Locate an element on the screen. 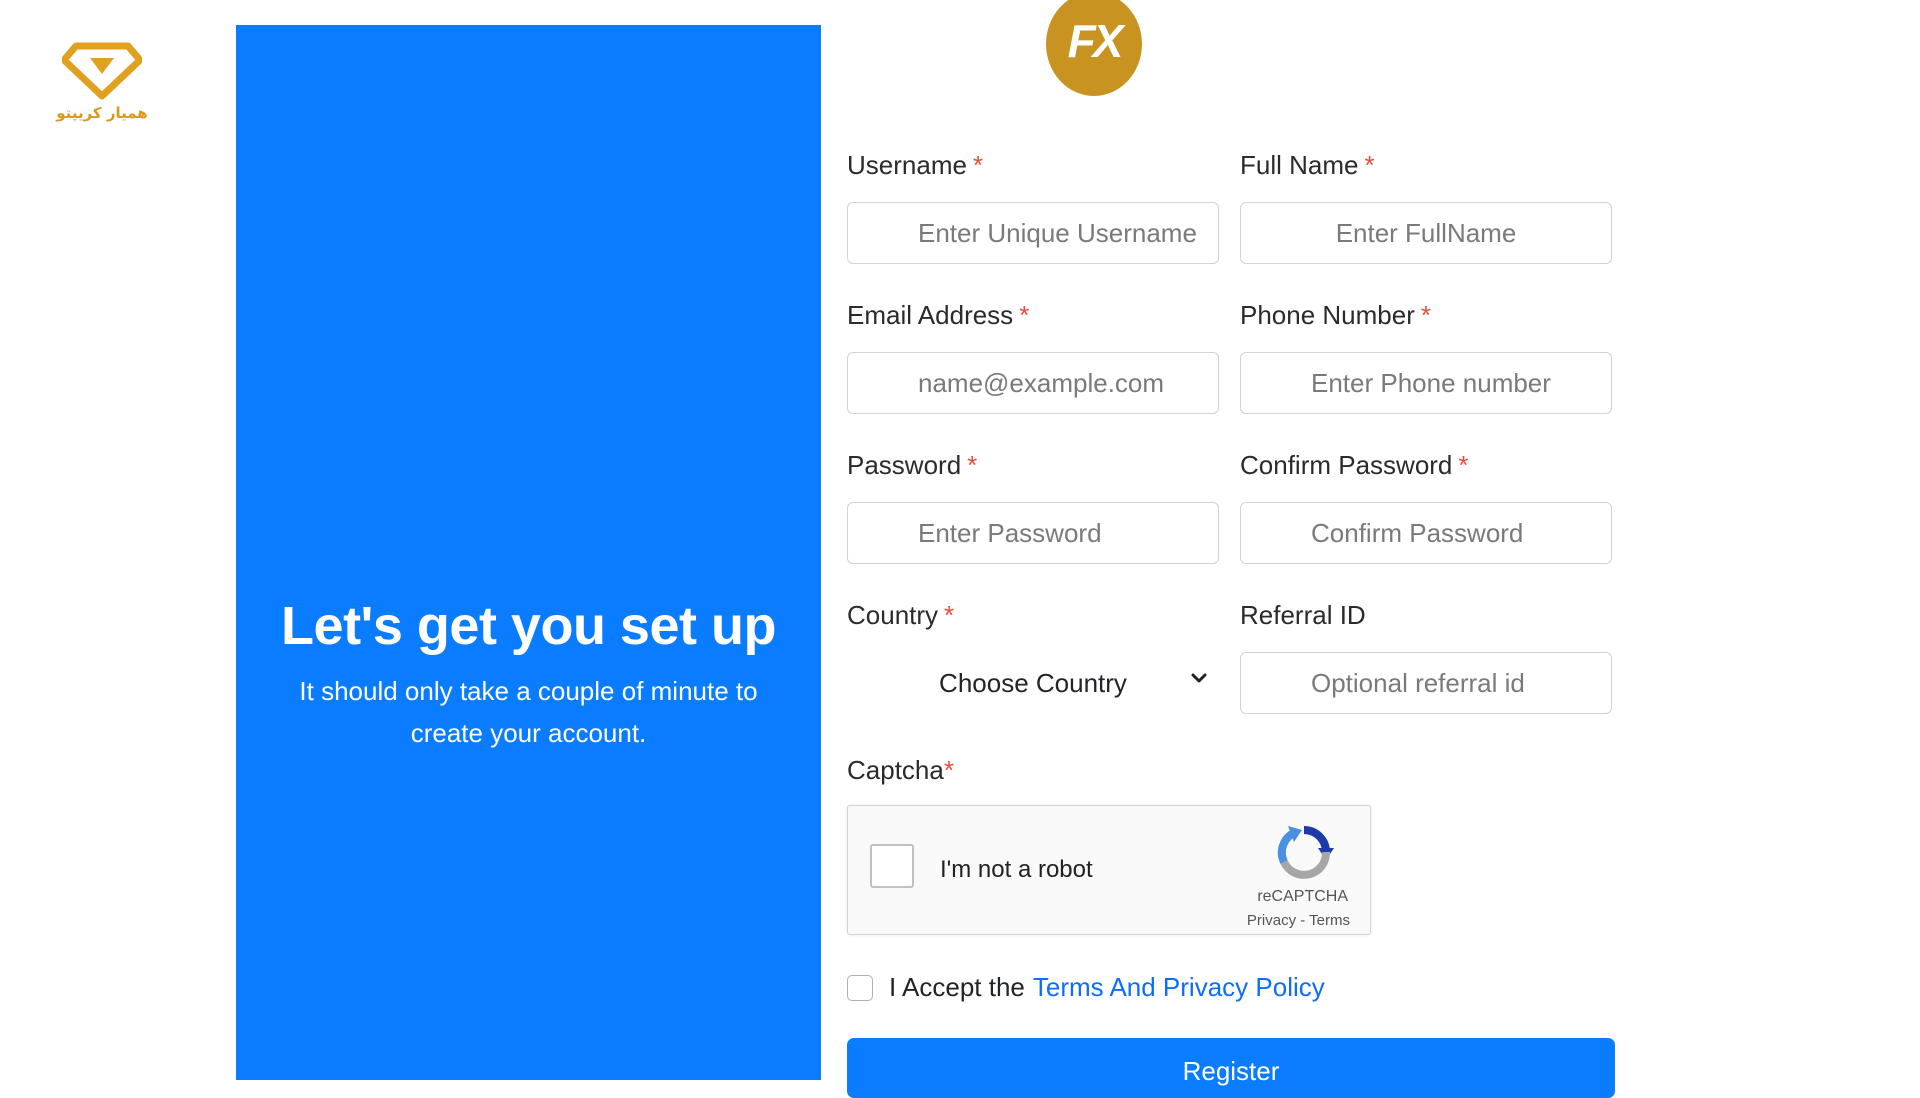 Image resolution: width=1920 pixels, height=1098 pixels. country-select-value: Choose Country is located at coordinates (1033, 682).